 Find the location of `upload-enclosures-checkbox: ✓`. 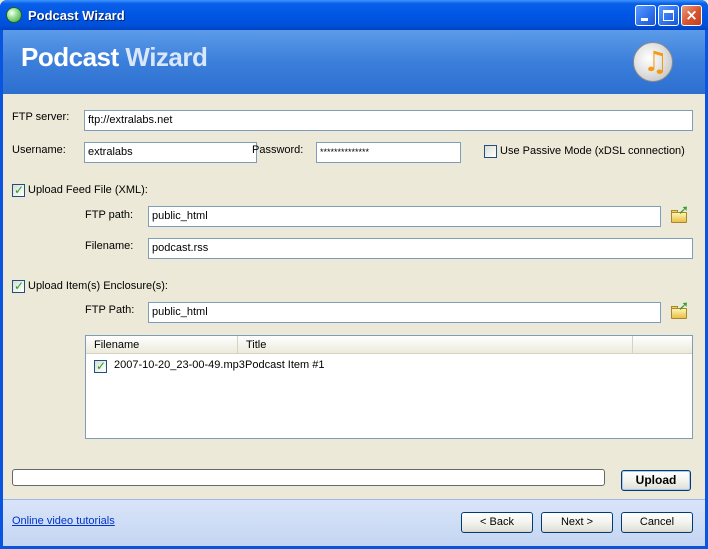

upload-enclosures-checkbox: ✓ is located at coordinates (18, 286).